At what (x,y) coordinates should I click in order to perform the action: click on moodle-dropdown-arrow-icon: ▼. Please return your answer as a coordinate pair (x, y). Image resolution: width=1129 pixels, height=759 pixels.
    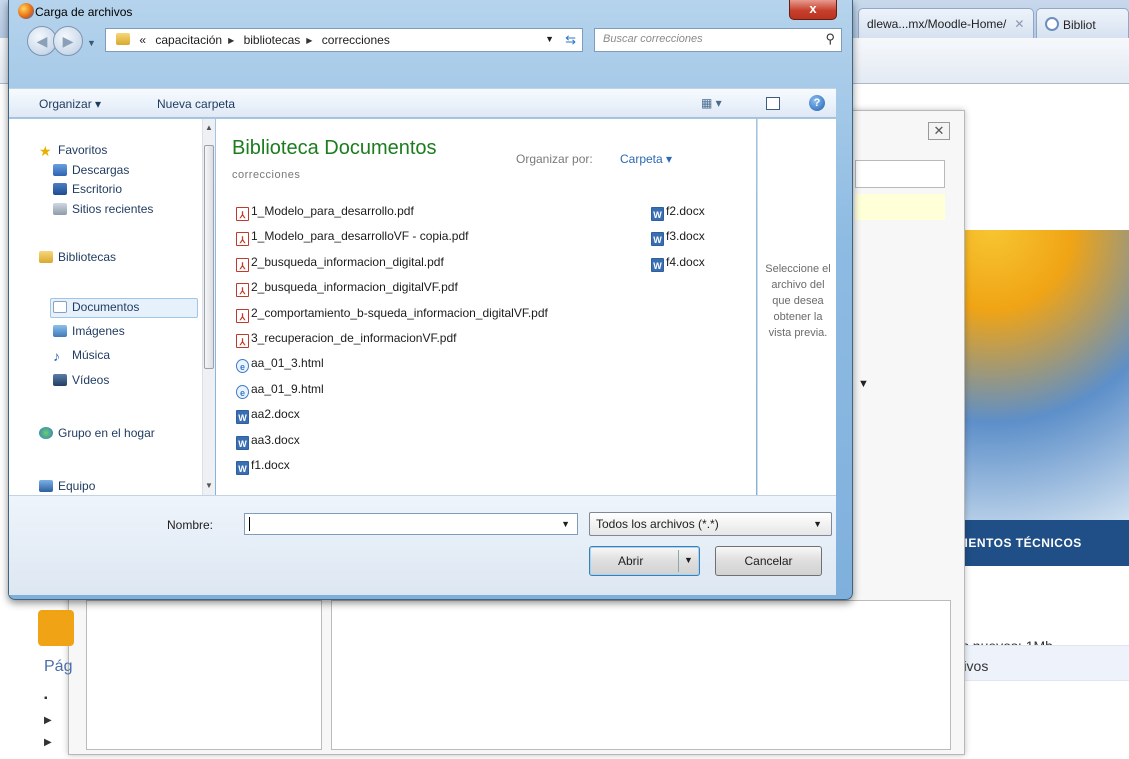
    Looking at the image, I should click on (863, 384).